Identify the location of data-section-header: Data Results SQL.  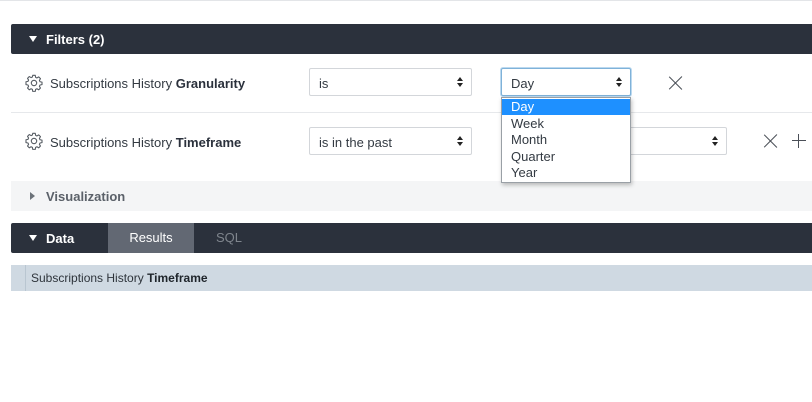
(411, 238).